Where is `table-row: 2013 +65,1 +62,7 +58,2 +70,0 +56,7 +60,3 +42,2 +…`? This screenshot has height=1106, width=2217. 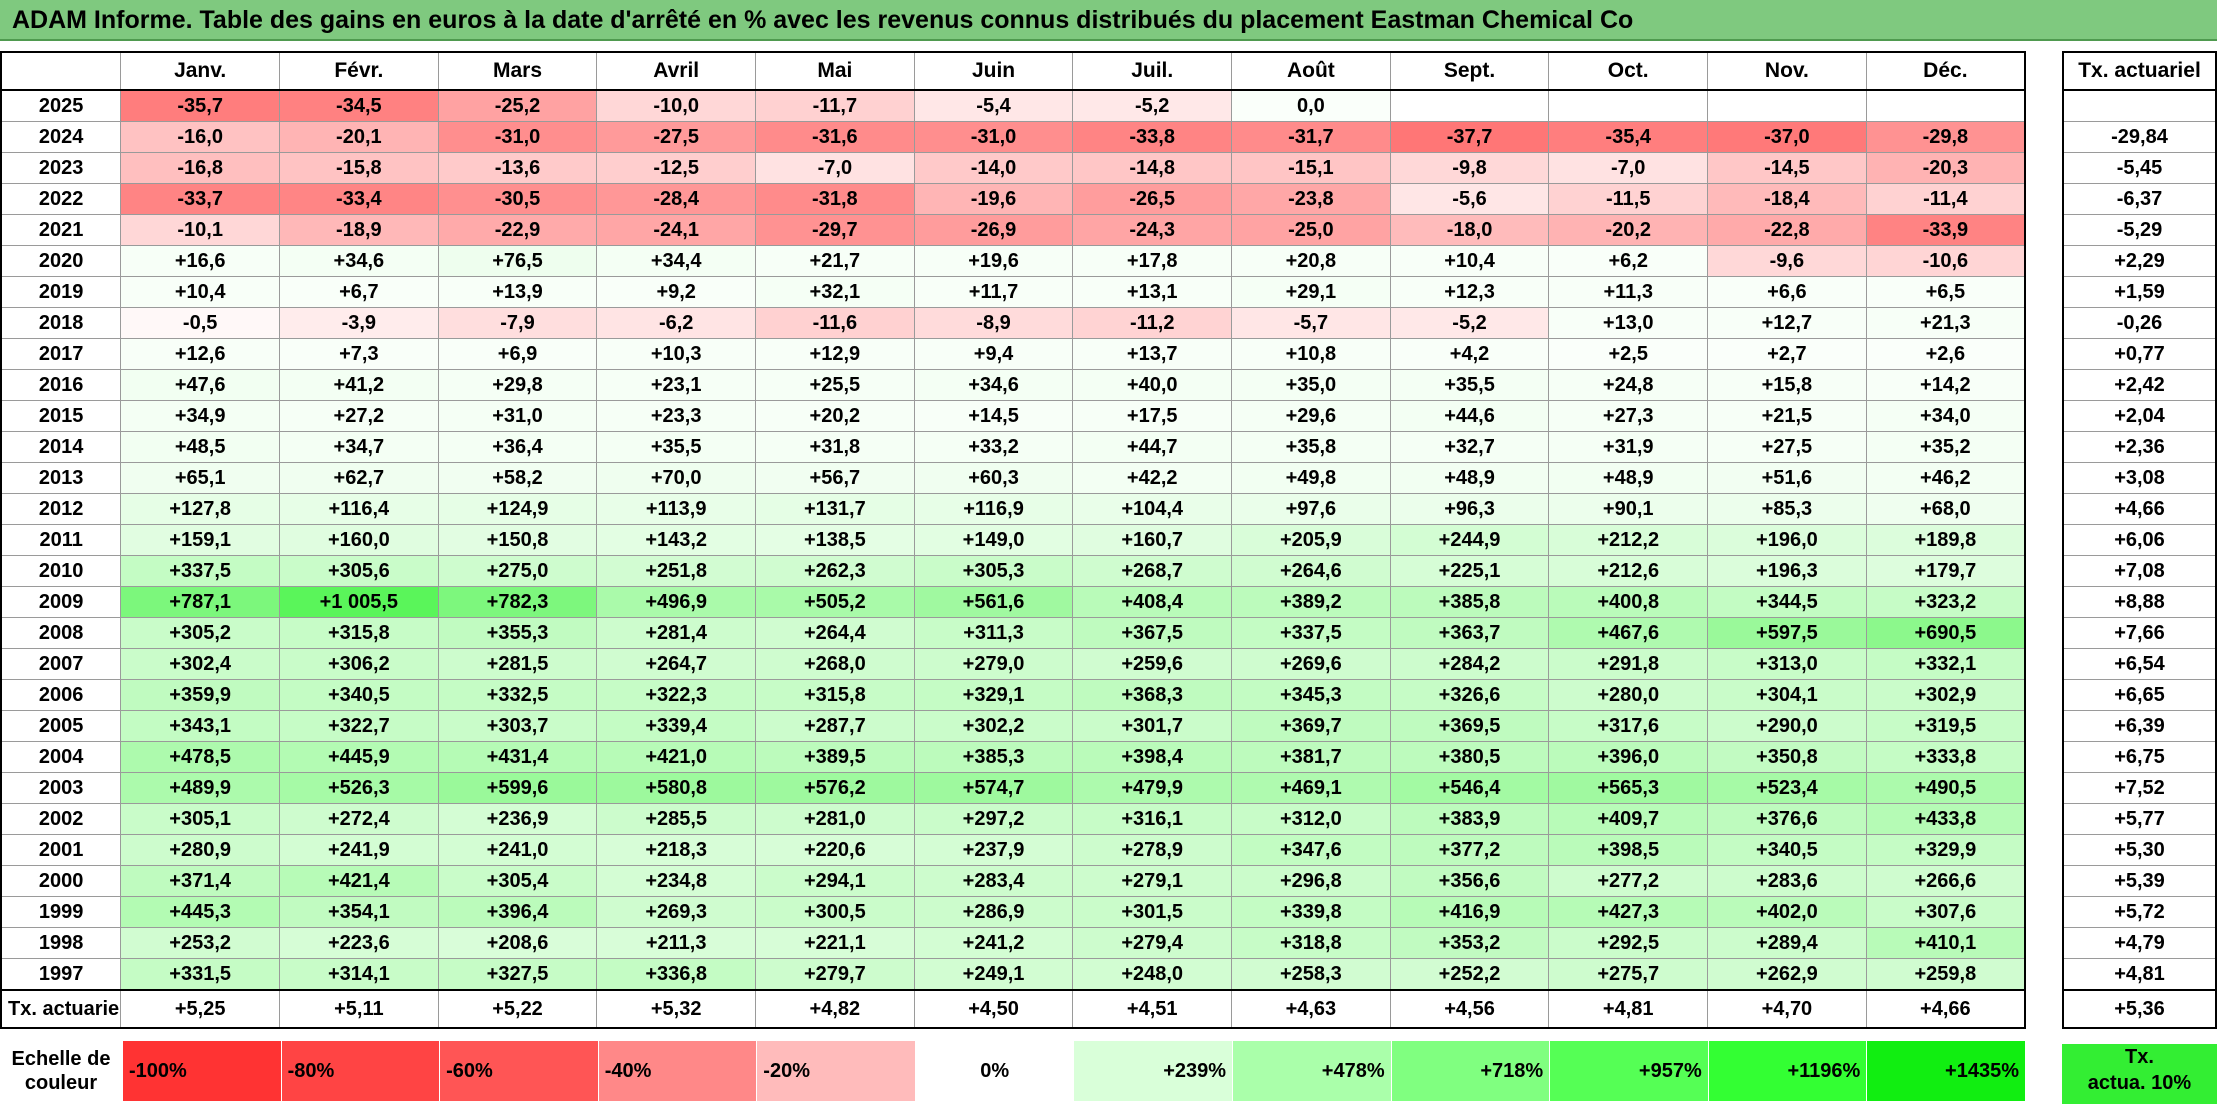 table-row: 2013 +65,1 +62,7 +58,2 +70,0 +56,7 +60,3 +42,2 +… is located at coordinates (1013, 478).